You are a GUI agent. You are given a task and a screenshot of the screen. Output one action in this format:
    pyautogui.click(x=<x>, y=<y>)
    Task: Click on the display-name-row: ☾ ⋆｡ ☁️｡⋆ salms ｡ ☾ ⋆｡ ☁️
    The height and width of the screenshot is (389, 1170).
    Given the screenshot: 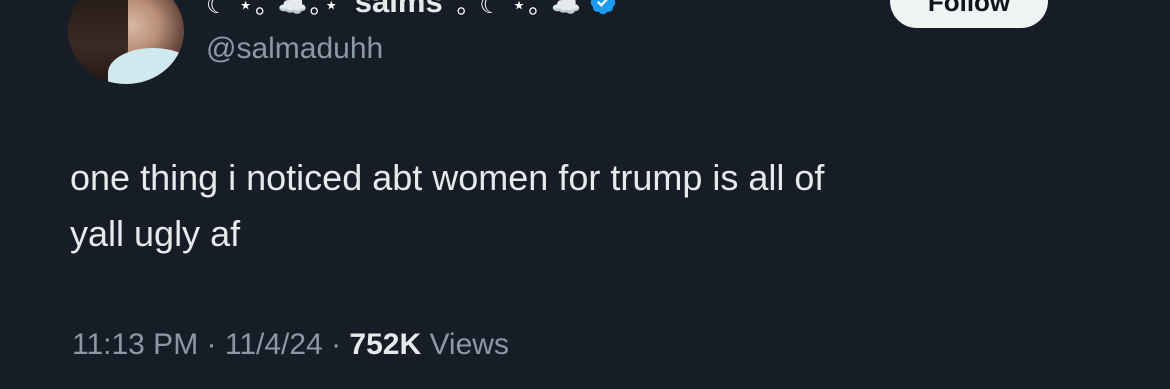 What is the action you would take?
    pyautogui.click(x=411, y=10)
    